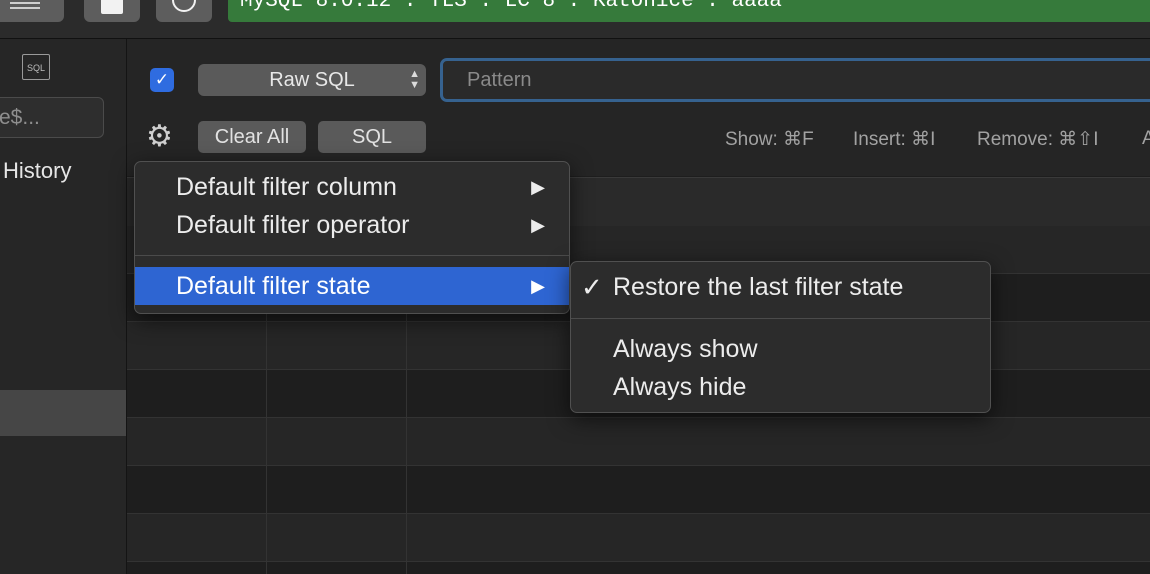 The width and height of the screenshot is (1150, 574). What do you see at coordinates (63, 413) in the screenshot?
I see `sidebar-selected-item` at bounding box center [63, 413].